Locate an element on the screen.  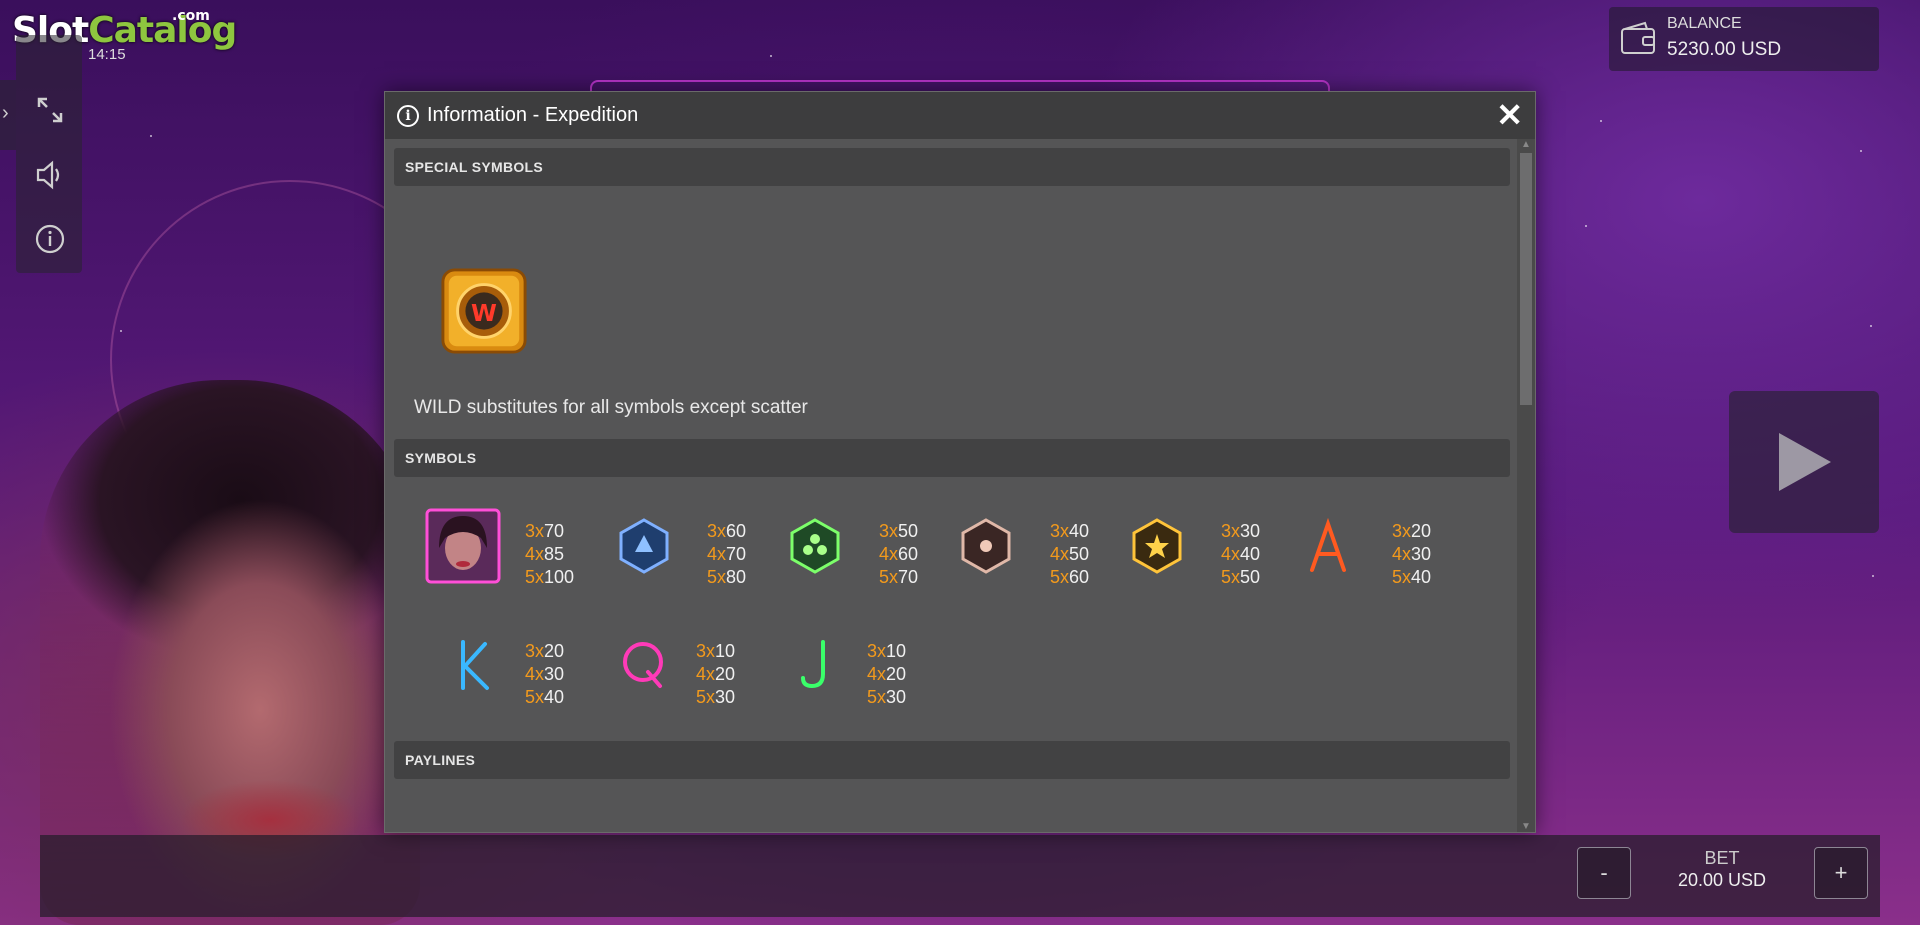
bet-decrease-button: - is located at coordinates (1604, 873).